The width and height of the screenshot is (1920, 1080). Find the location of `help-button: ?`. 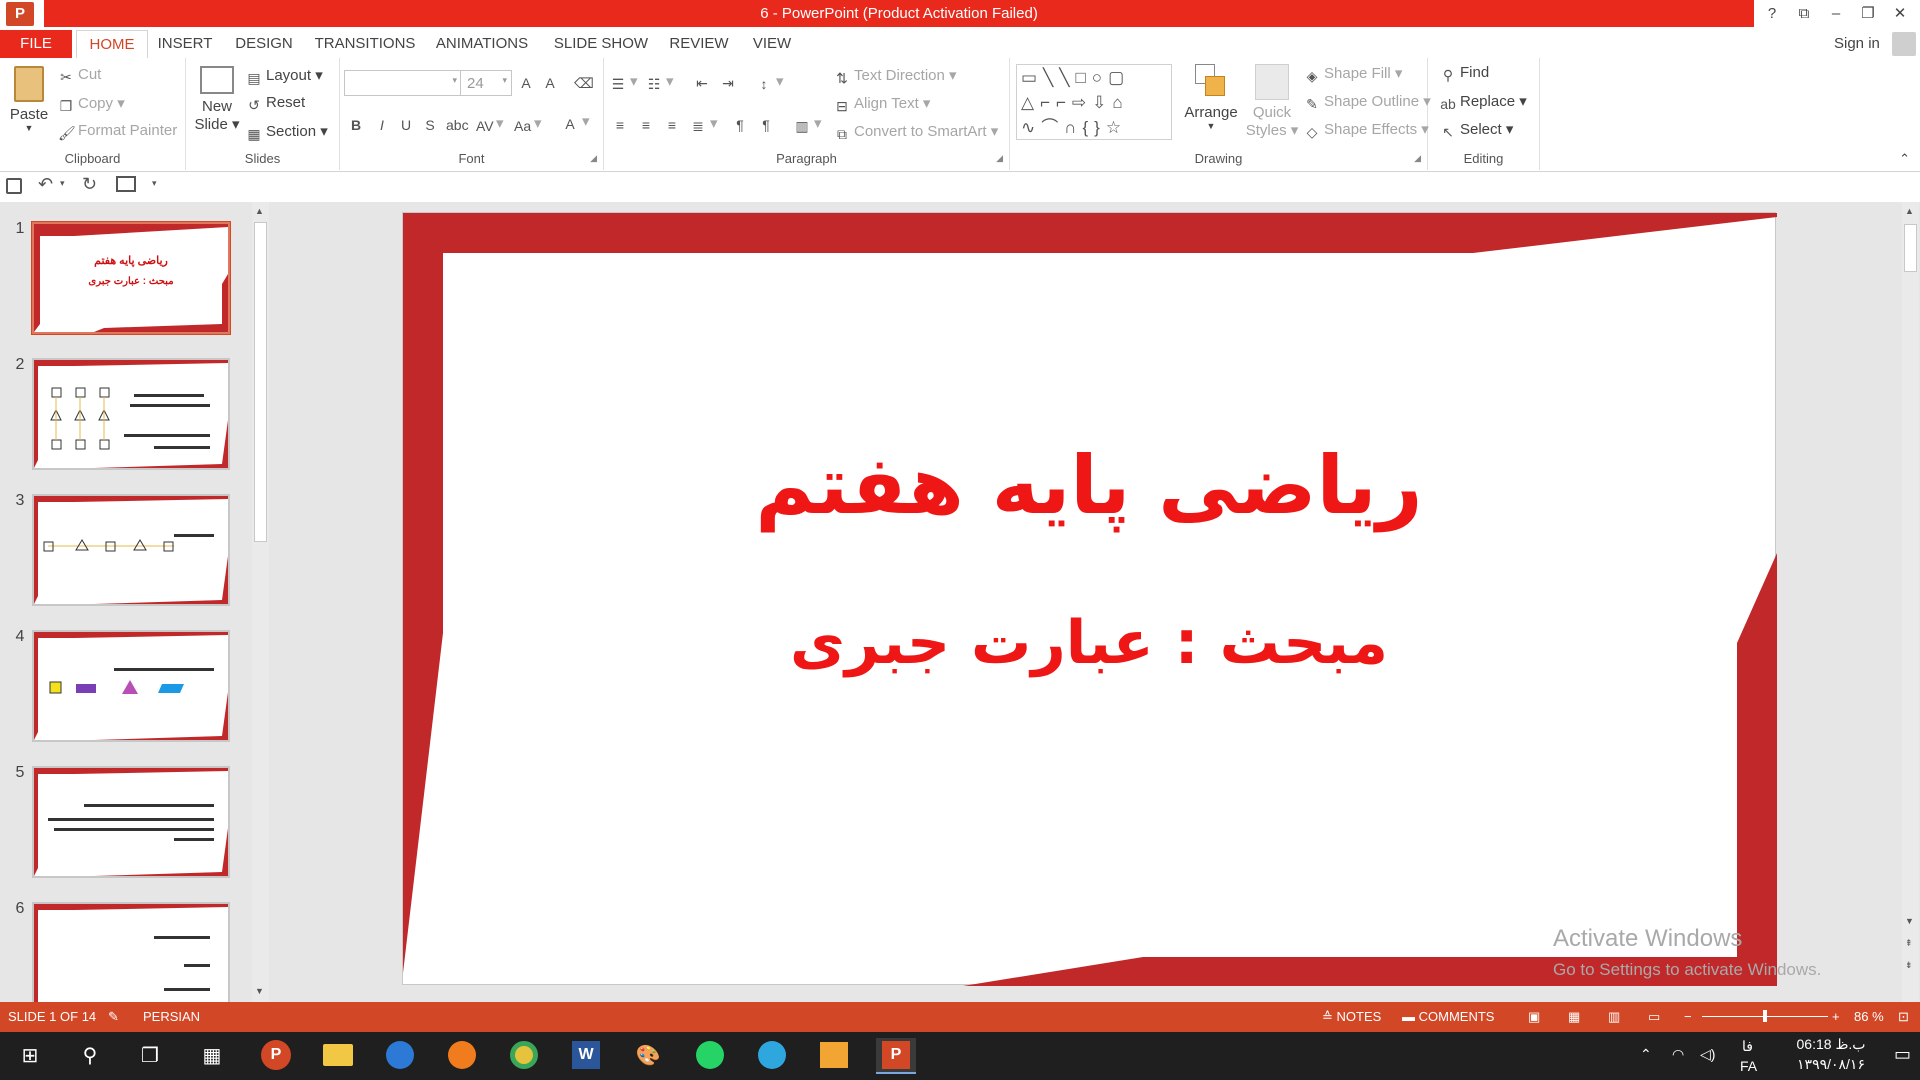

help-button: ? is located at coordinates (1772, 13).